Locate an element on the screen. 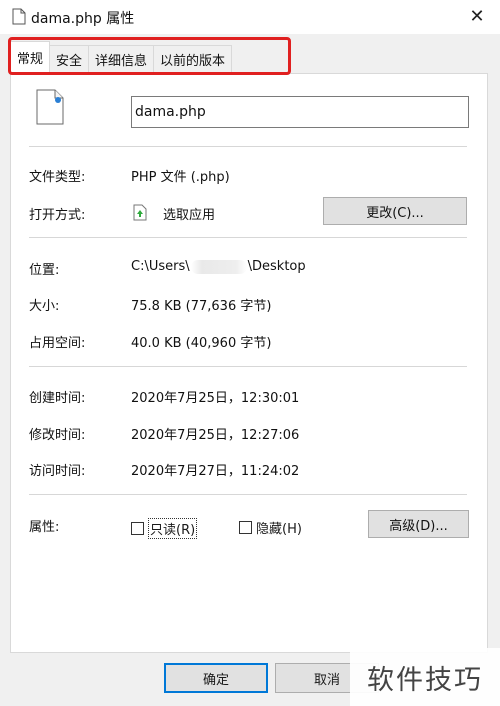 The height and width of the screenshot is (706, 500). attributes-label: 属性: is located at coordinates (44, 527).